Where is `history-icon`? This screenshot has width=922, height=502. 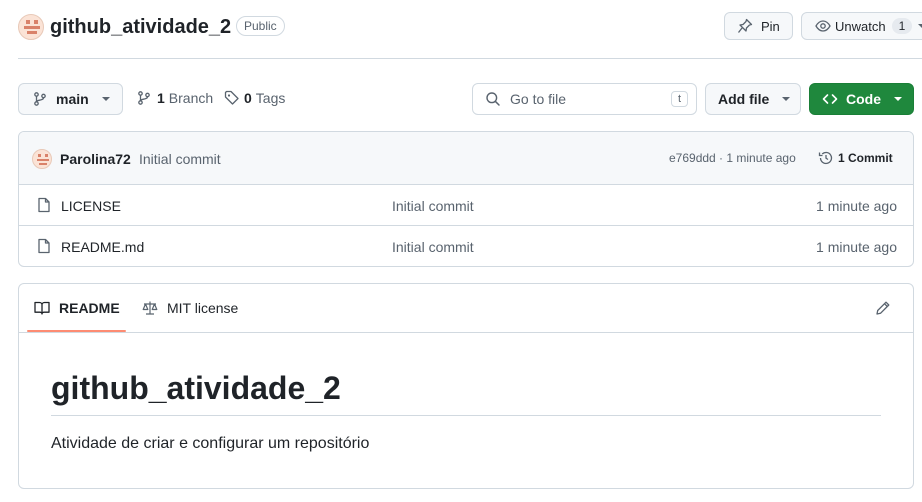
history-icon is located at coordinates (826, 158).